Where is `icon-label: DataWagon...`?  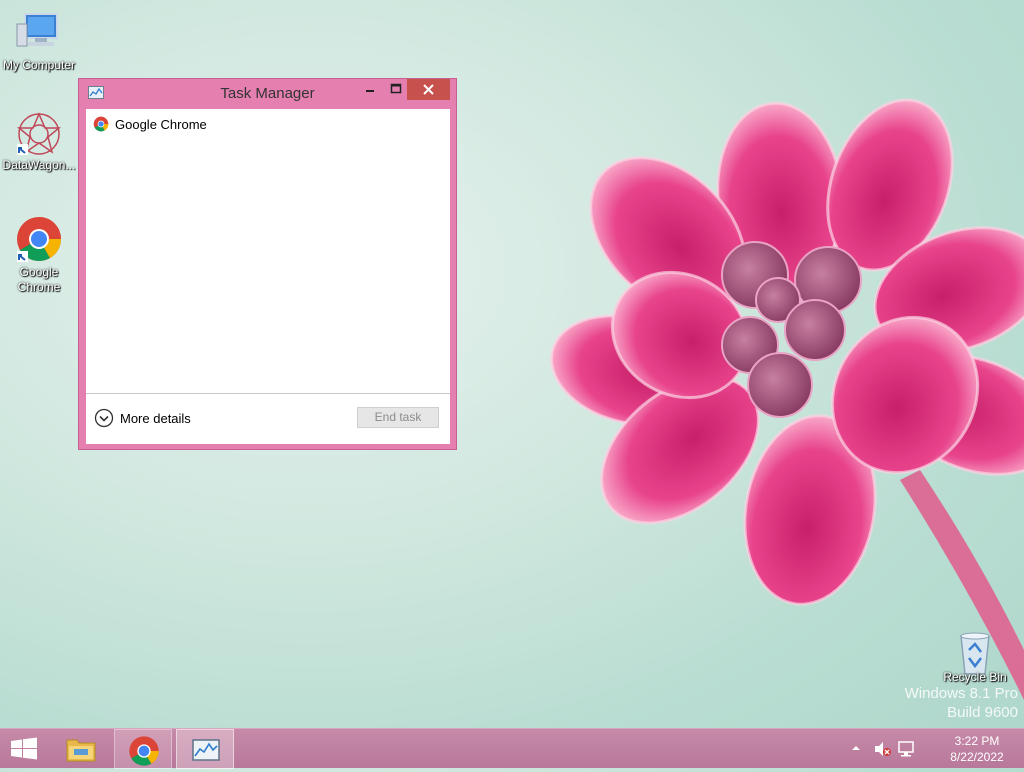
icon-label: DataWagon... is located at coordinates (39, 165).